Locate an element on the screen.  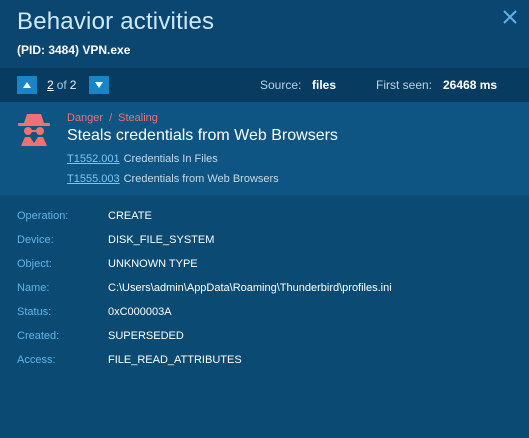
source-label: Source: is located at coordinates (281, 85).